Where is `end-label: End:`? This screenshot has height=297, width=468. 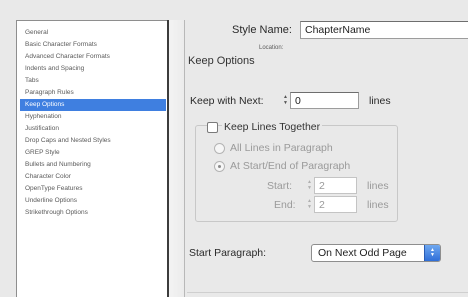 end-label: End: is located at coordinates (285, 205).